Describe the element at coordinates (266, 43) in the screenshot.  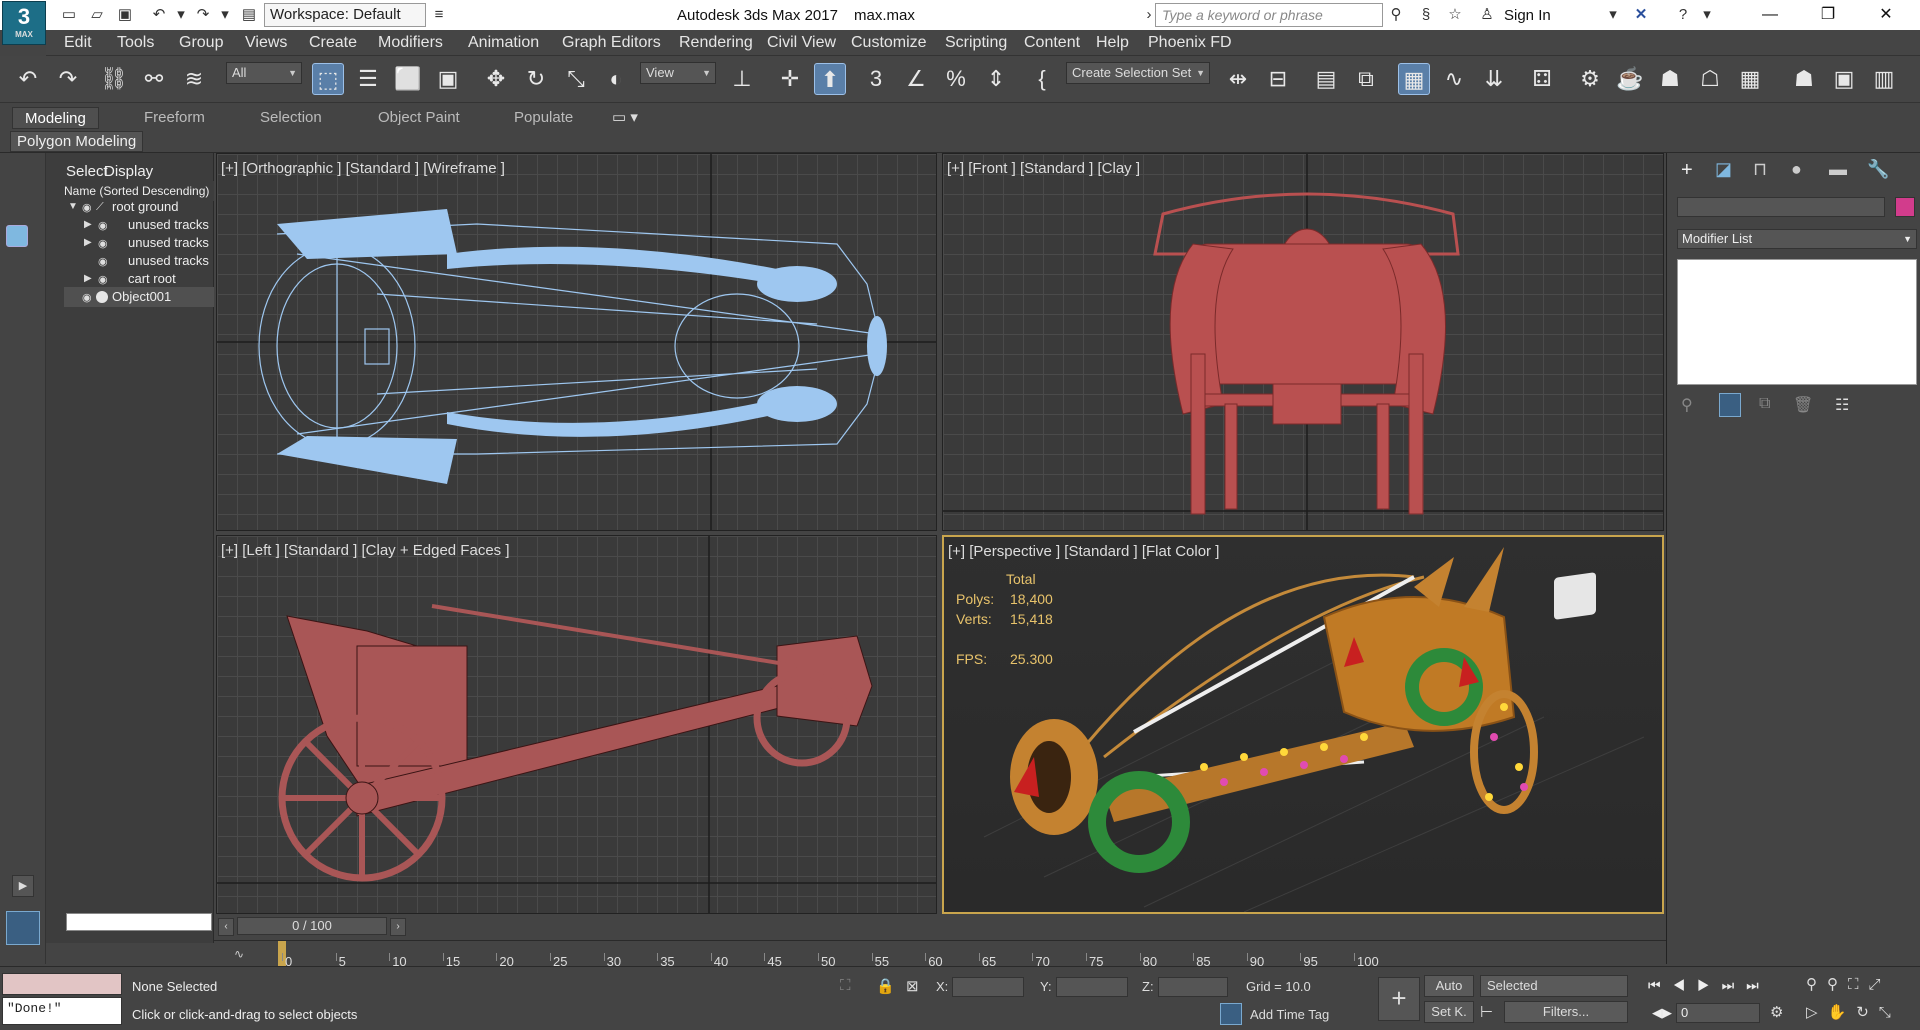
I see `menu-views: Views` at that location.